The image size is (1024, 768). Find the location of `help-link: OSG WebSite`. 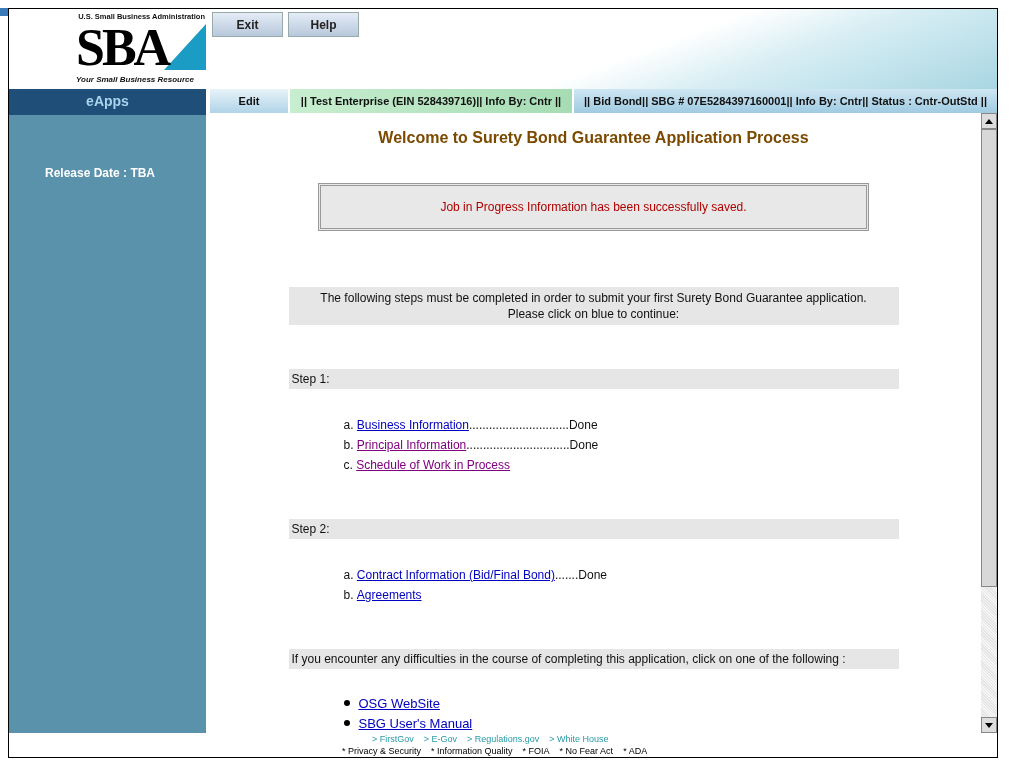

help-link: OSG WebSite is located at coordinates (399, 703).